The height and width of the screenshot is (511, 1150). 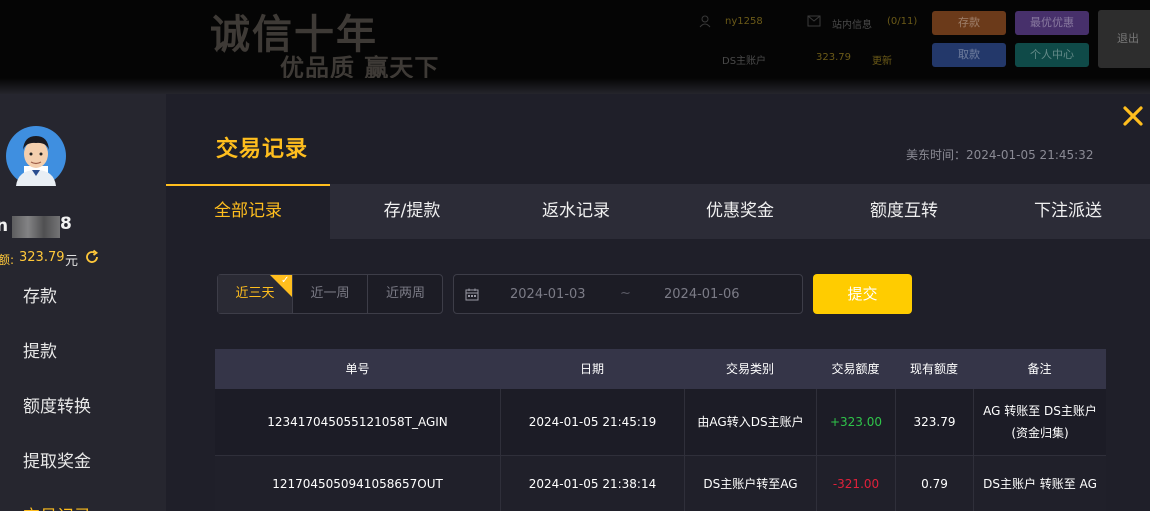 I want to click on header-deposit-button: 存款, so click(x=969, y=23).